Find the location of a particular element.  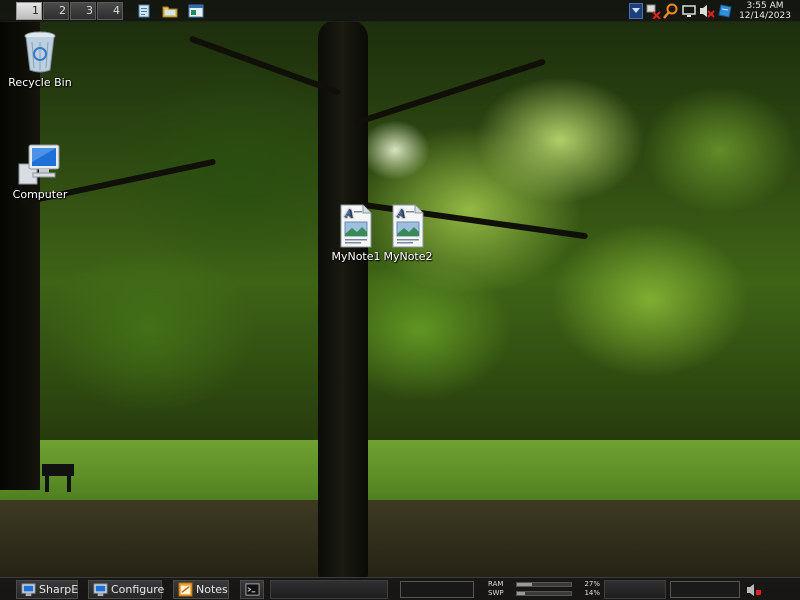

clock-date: 12/14/2023 is located at coordinates (765, 16).